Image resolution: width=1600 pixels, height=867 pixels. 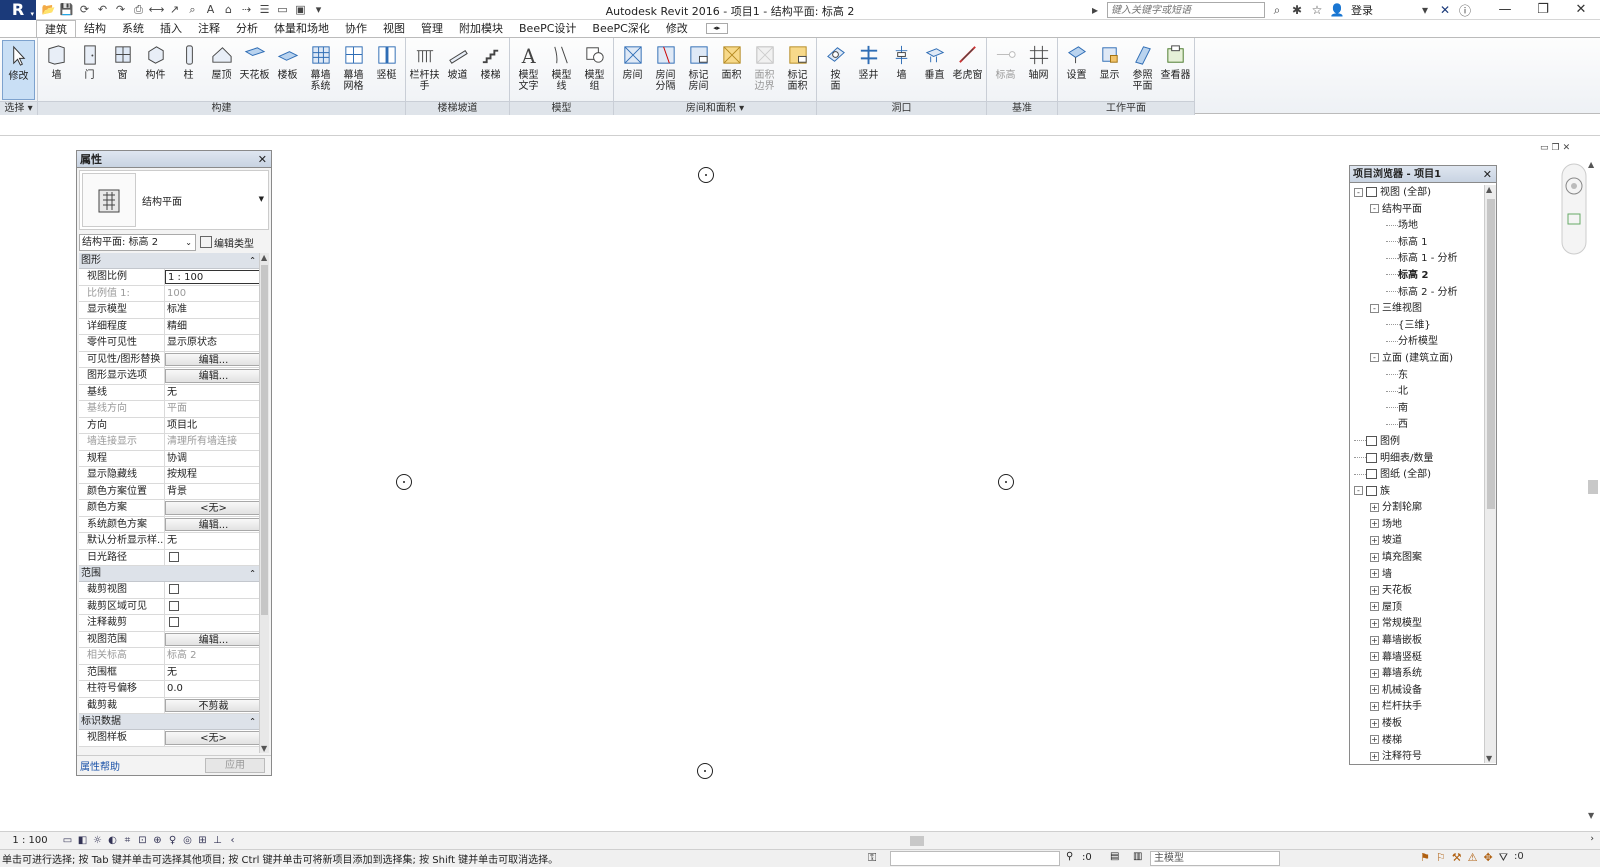 What do you see at coordinates (764, 70) in the screenshot?
I see `ribbon-button-4-4: 面积 边界` at bounding box center [764, 70].